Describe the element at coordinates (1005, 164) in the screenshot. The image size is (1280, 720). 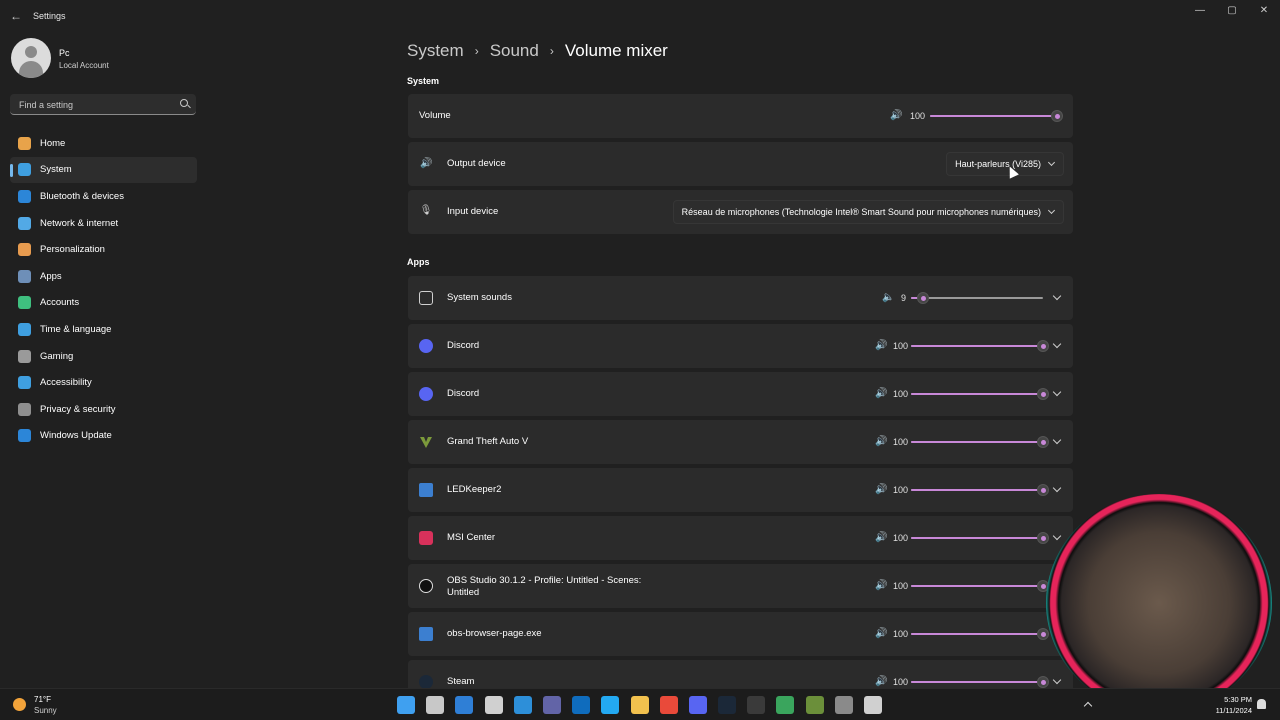
I see `output-device-dropdown: Haut-parleurs (Vi285)` at that location.